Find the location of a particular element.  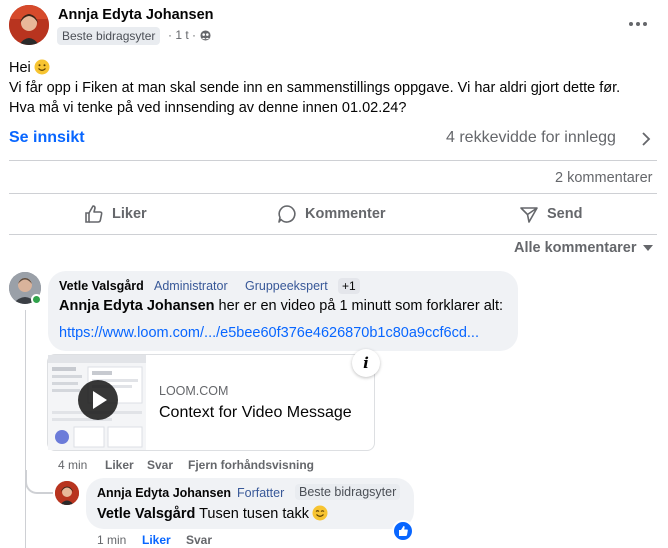

comment-bubble-icon is located at coordinates (287, 214).